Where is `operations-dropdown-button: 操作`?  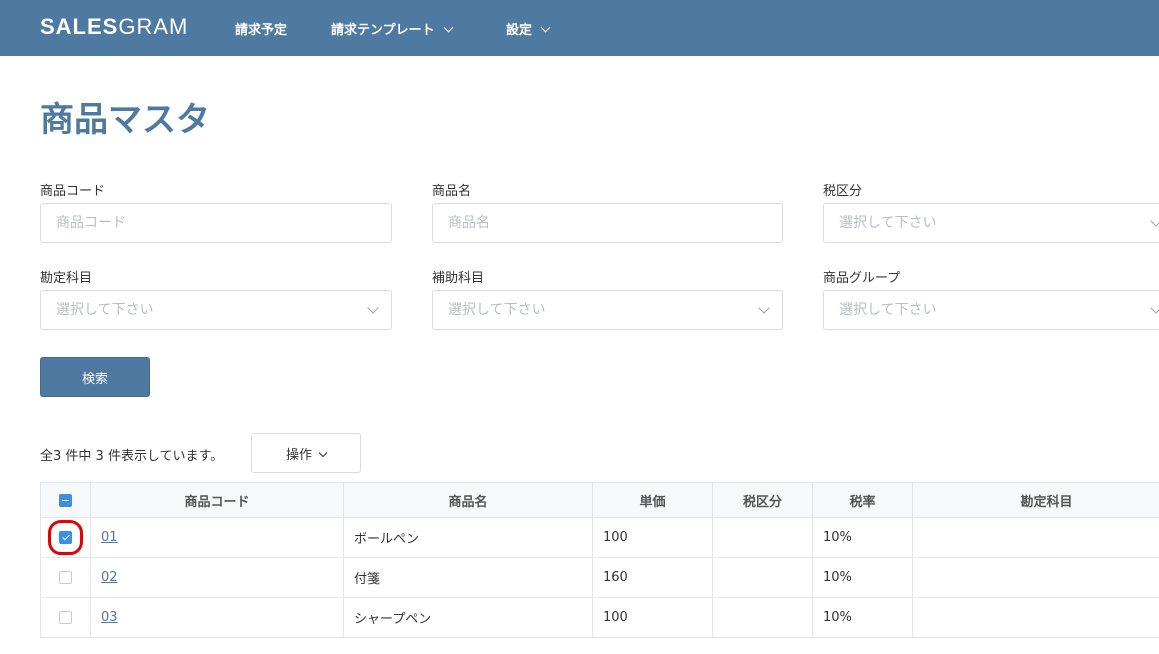 operations-dropdown-button: 操作 is located at coordinates (306, 453).